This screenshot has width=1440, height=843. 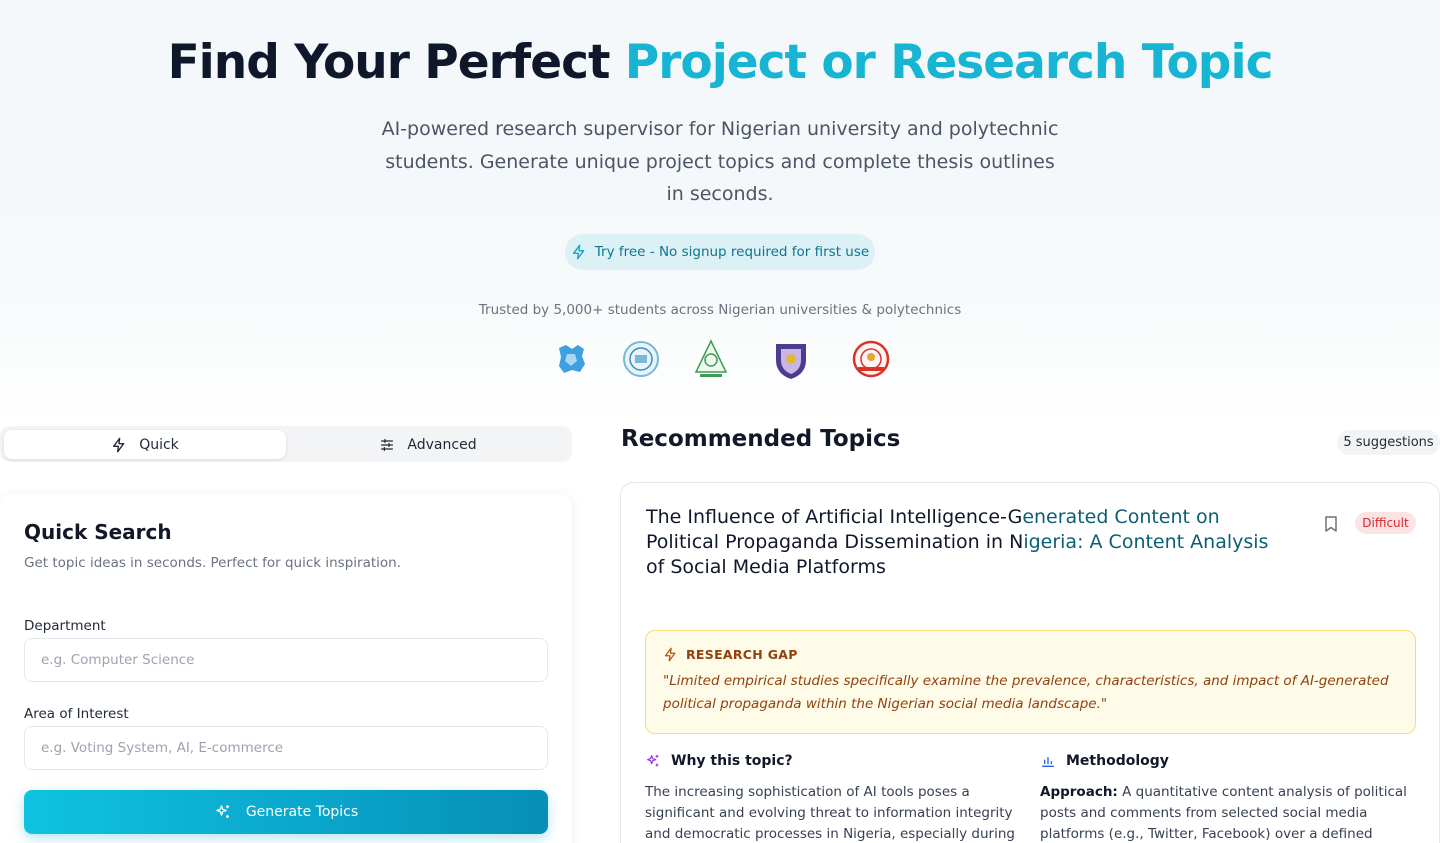 What do you see at coordinates (387, 444) in the screenshot?
I see `sliders-icon` at bounding box center [387, 444].